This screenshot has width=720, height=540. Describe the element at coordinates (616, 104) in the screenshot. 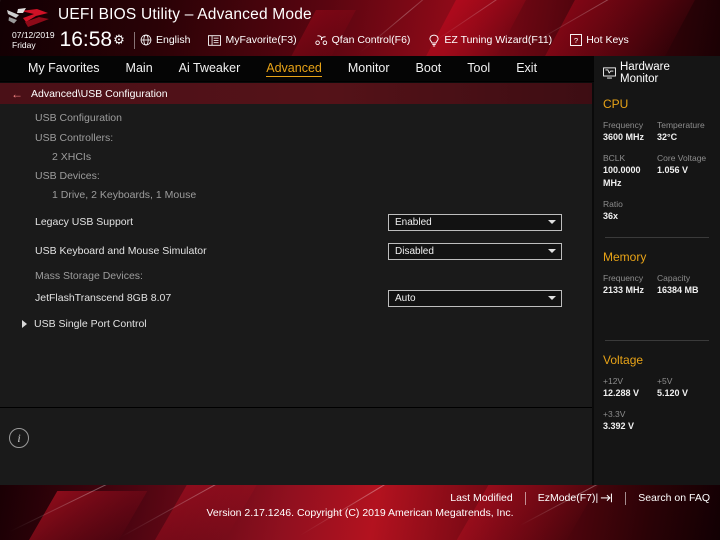

I see `hw-section-cpu-title: CPU` at that location.